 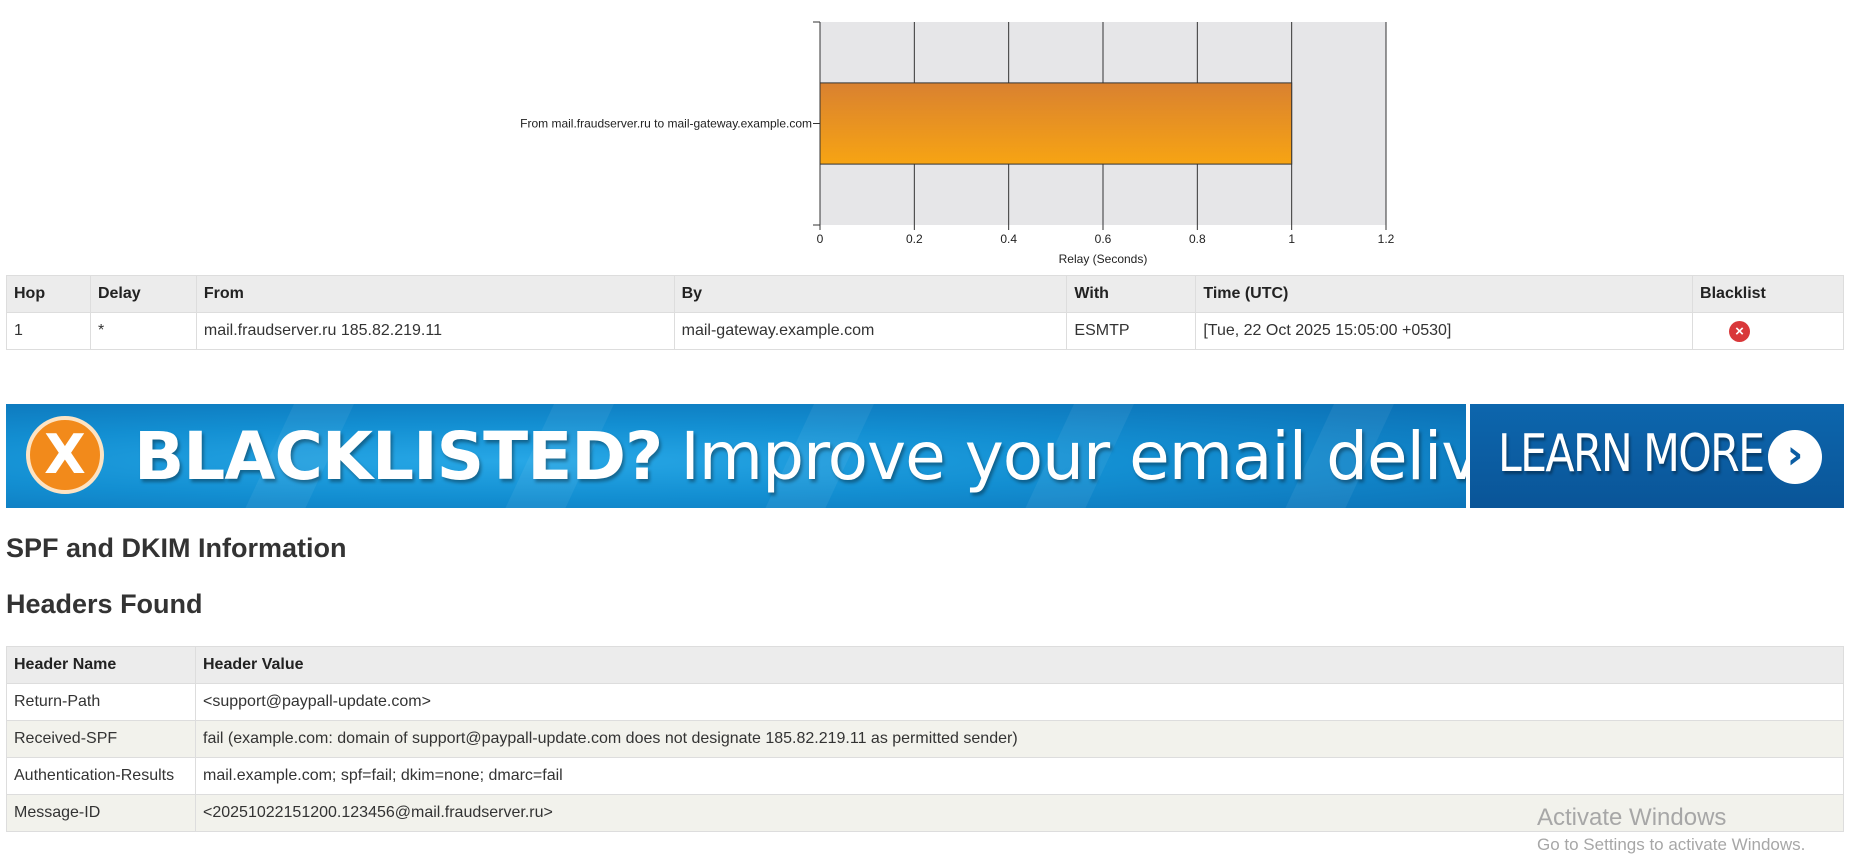 What do you see at coordinates (65, 455) in the screenshot?
I see `x-circle-icon: X` at bounding box center [65, 455].